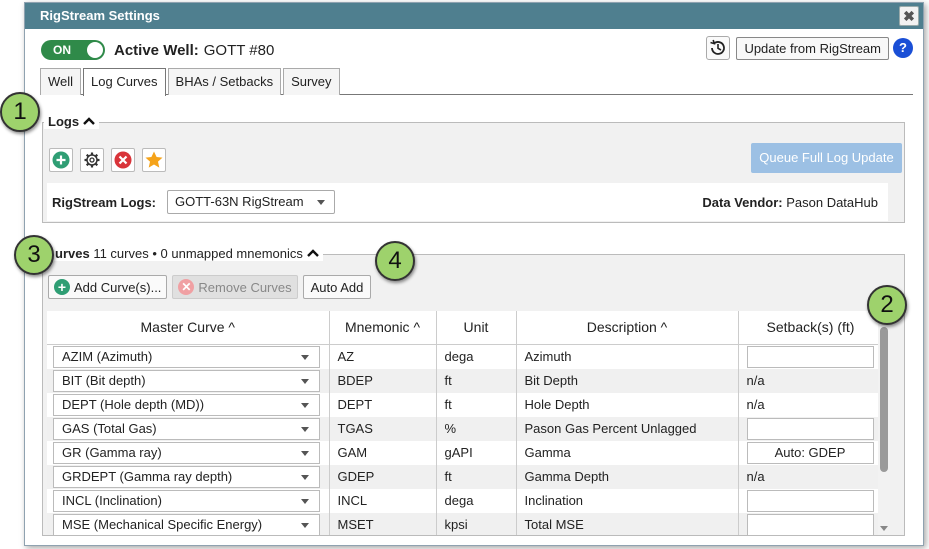  I want to click on setback-cell, so click(811, 356).